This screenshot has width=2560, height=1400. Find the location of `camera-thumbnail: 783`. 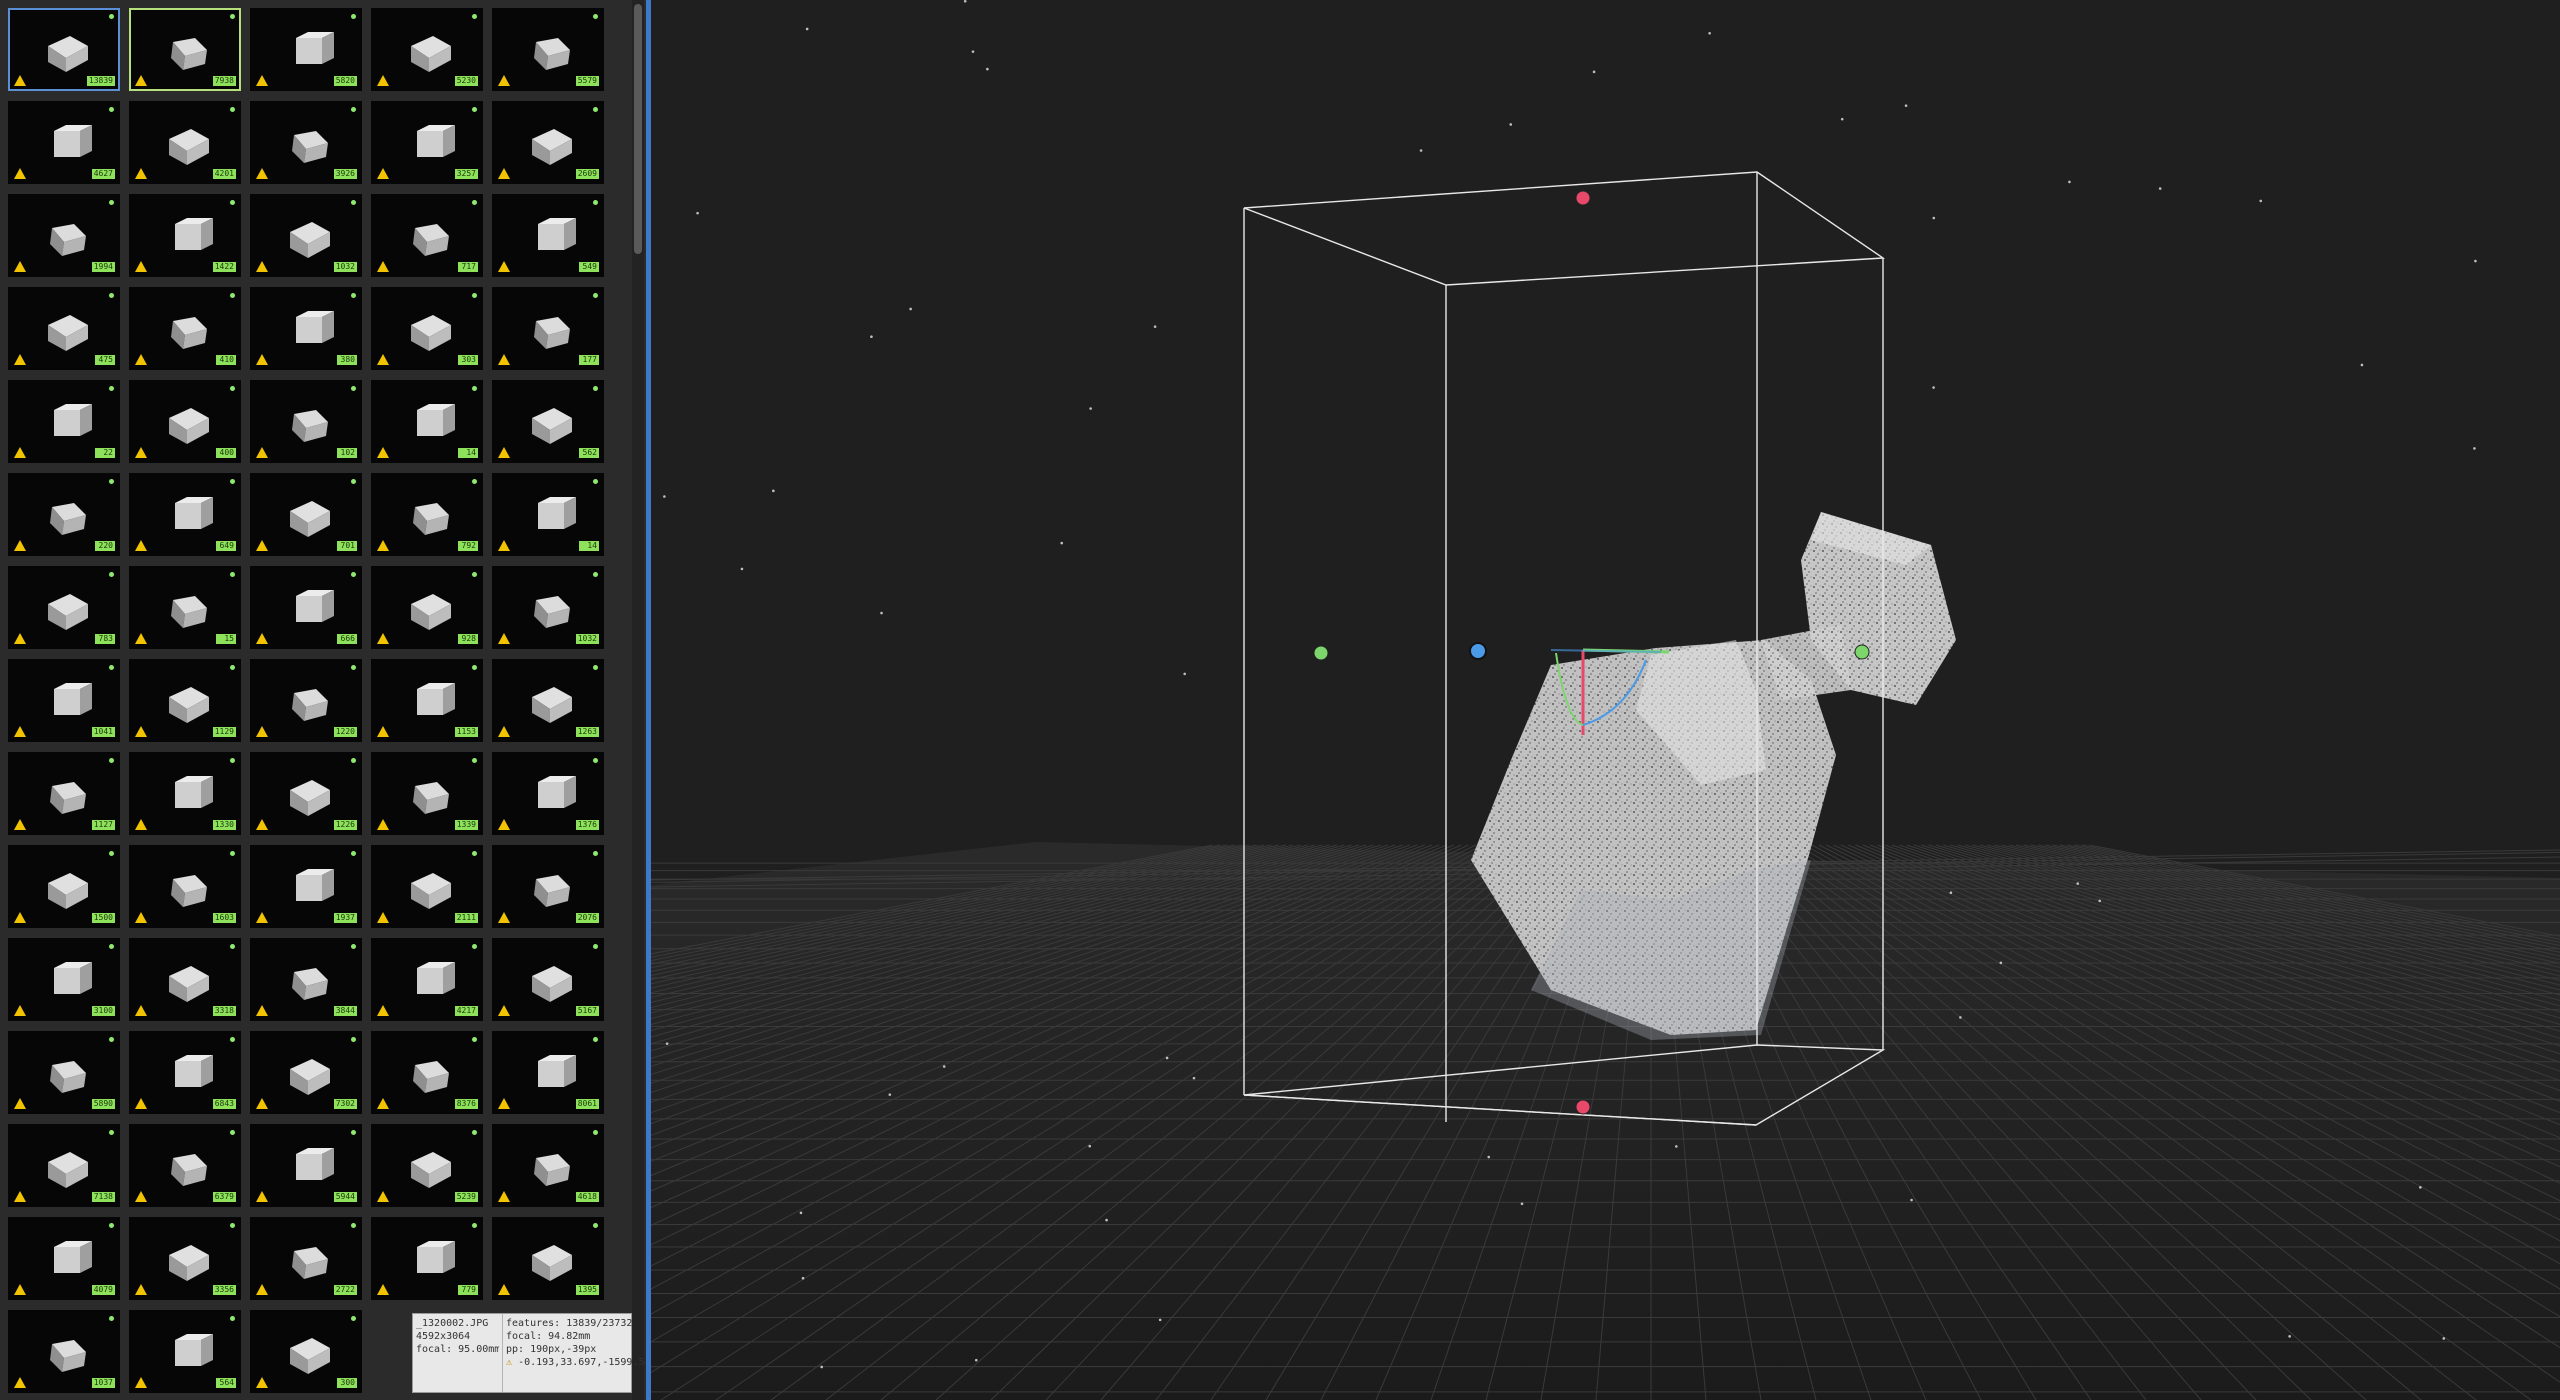

camera-thumbnail: 783 is located at coordinates (64, 607).